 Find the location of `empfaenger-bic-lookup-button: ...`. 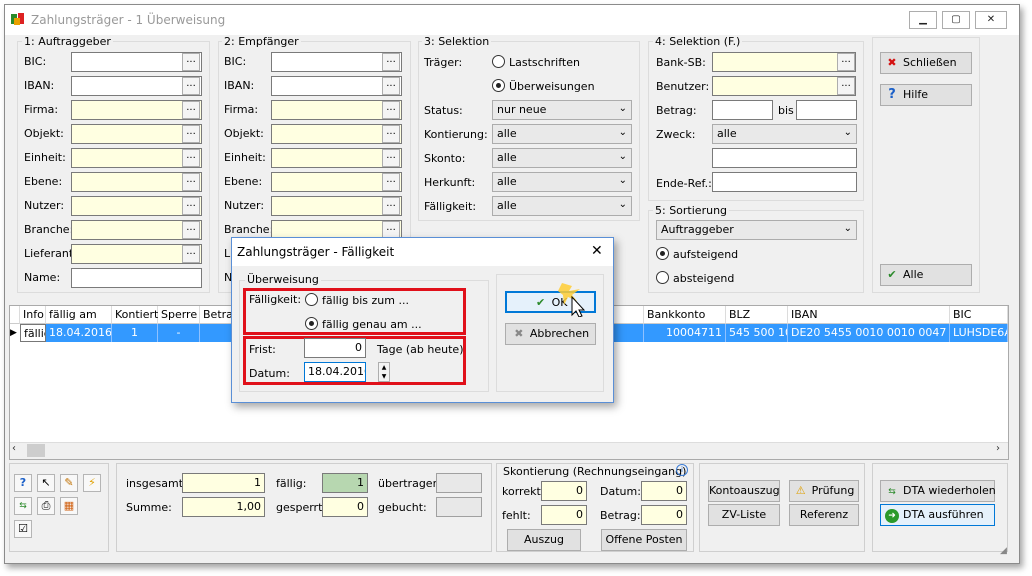

empfaenger-bic-lookup-button: ... is located at coordinates (391, 62).